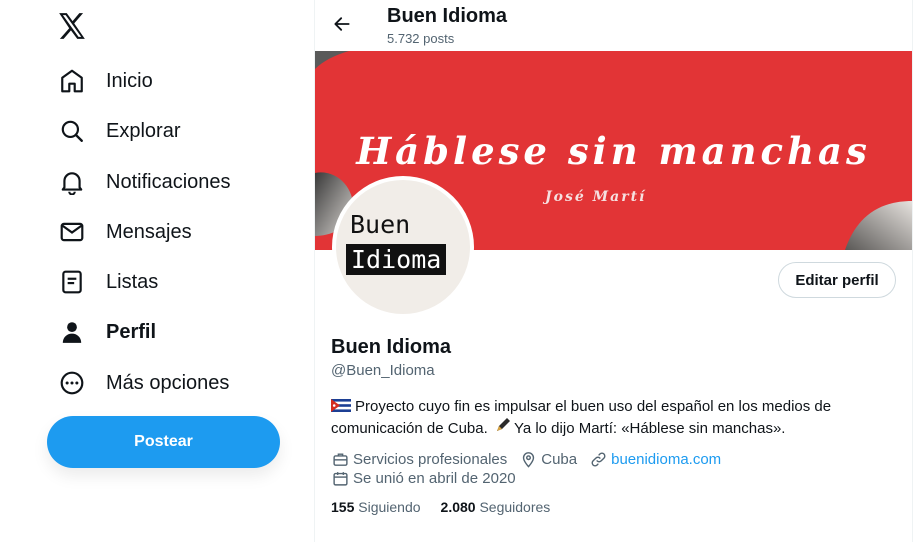 Image resolution: width=916 pixels, height=542 pixels. I want to click on sidebar-item-label: Perfil, so click(131, 331).